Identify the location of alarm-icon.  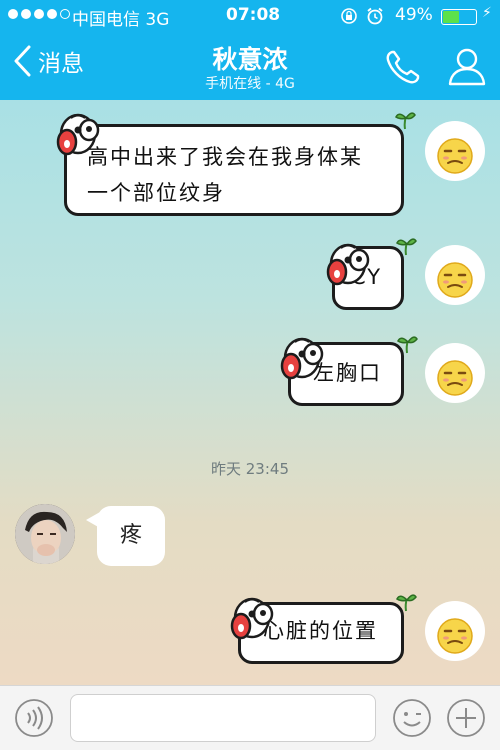
(375, 16).